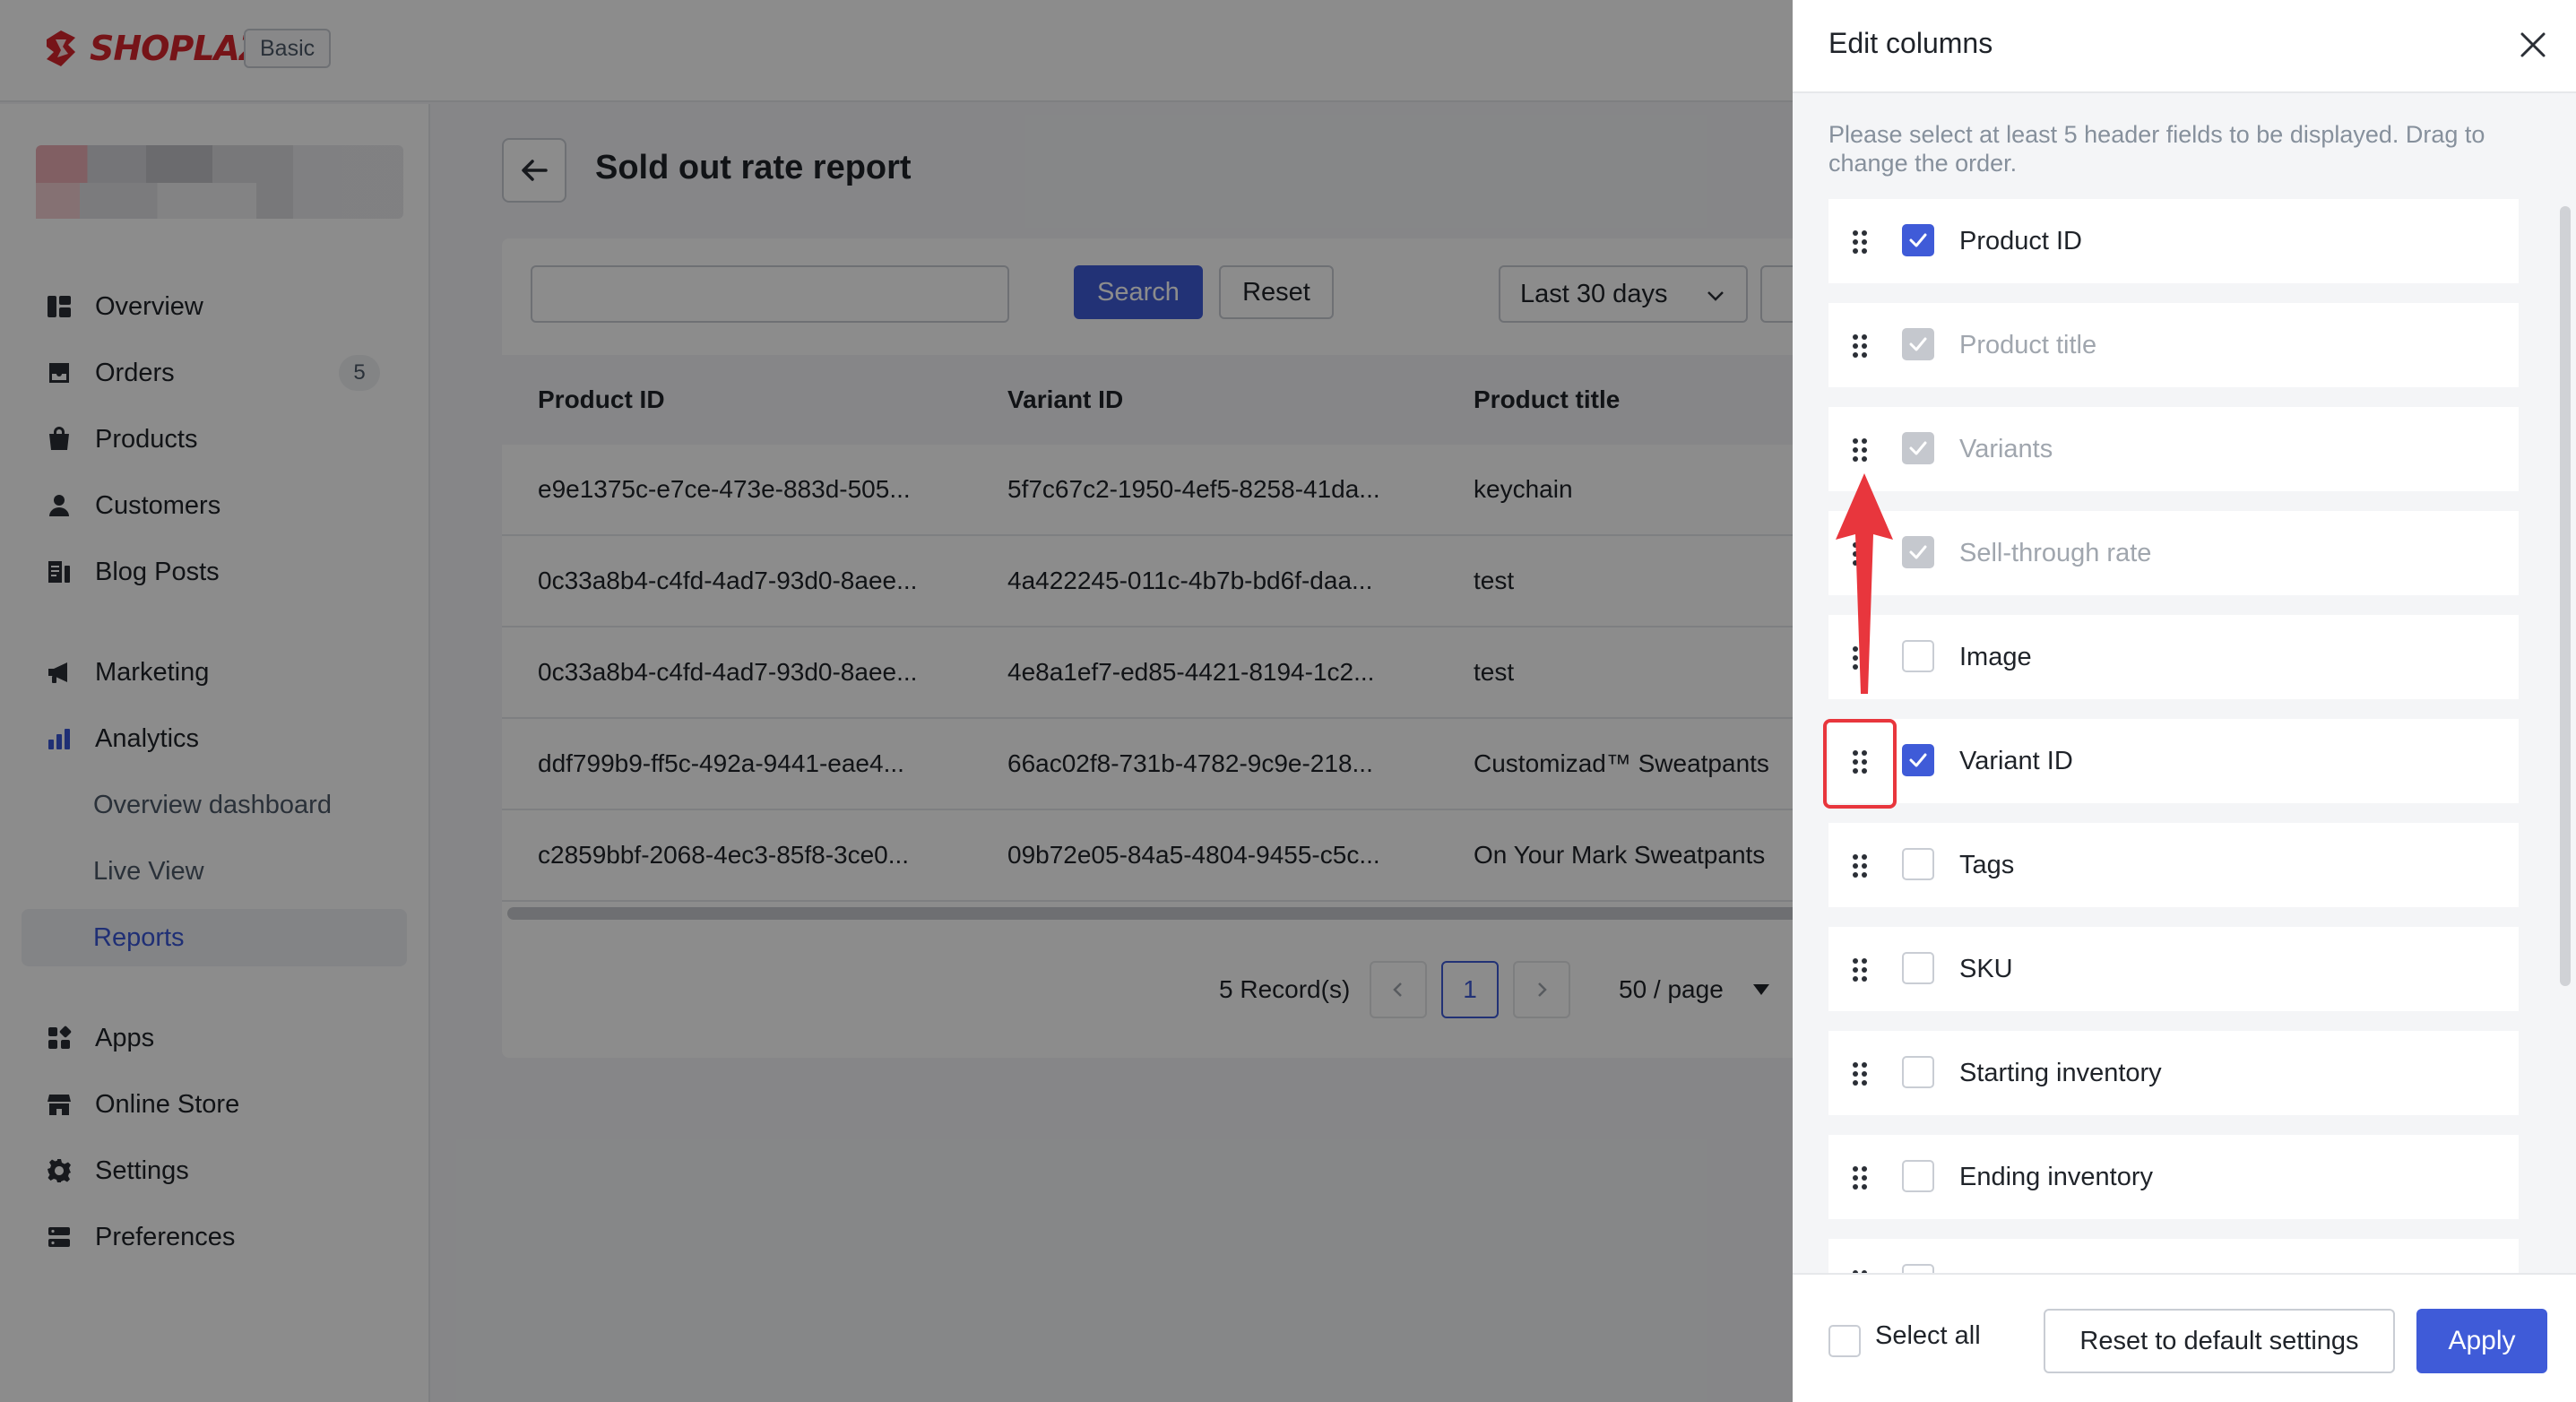 This screenshot has width=2576, height=1402. Describe the element at coordinates (2184, 47) in the screenshot. I see `drawer-header: Edit columns` at that location.